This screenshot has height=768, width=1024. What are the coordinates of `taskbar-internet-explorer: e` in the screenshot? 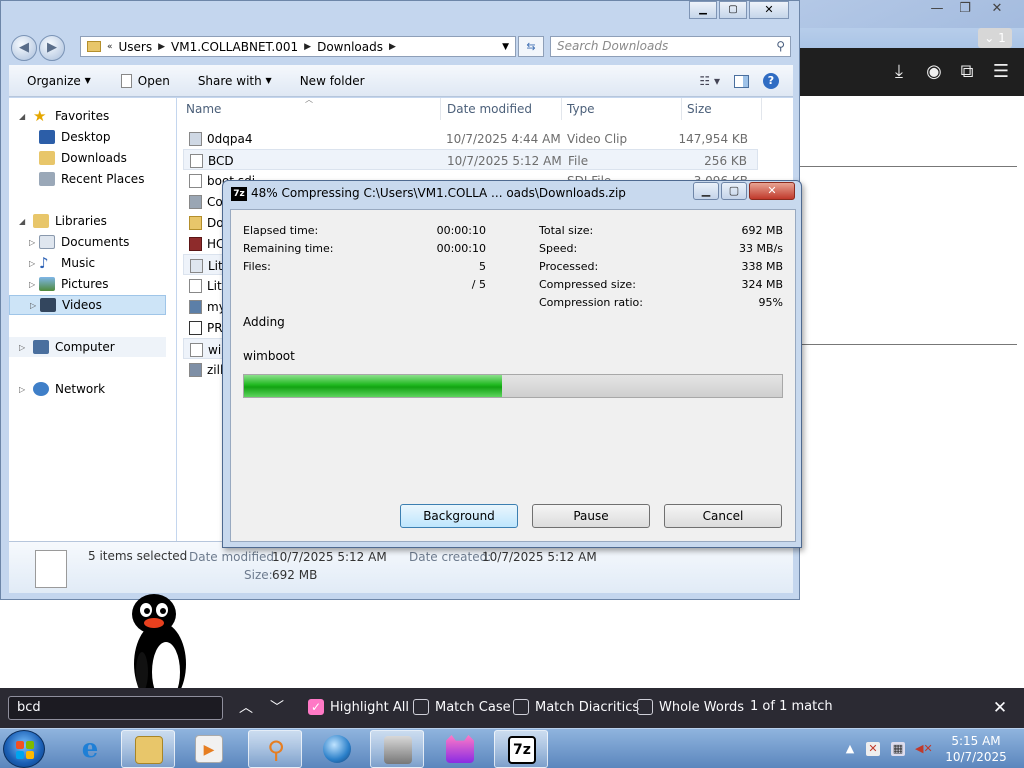 It's located at (90, 749).